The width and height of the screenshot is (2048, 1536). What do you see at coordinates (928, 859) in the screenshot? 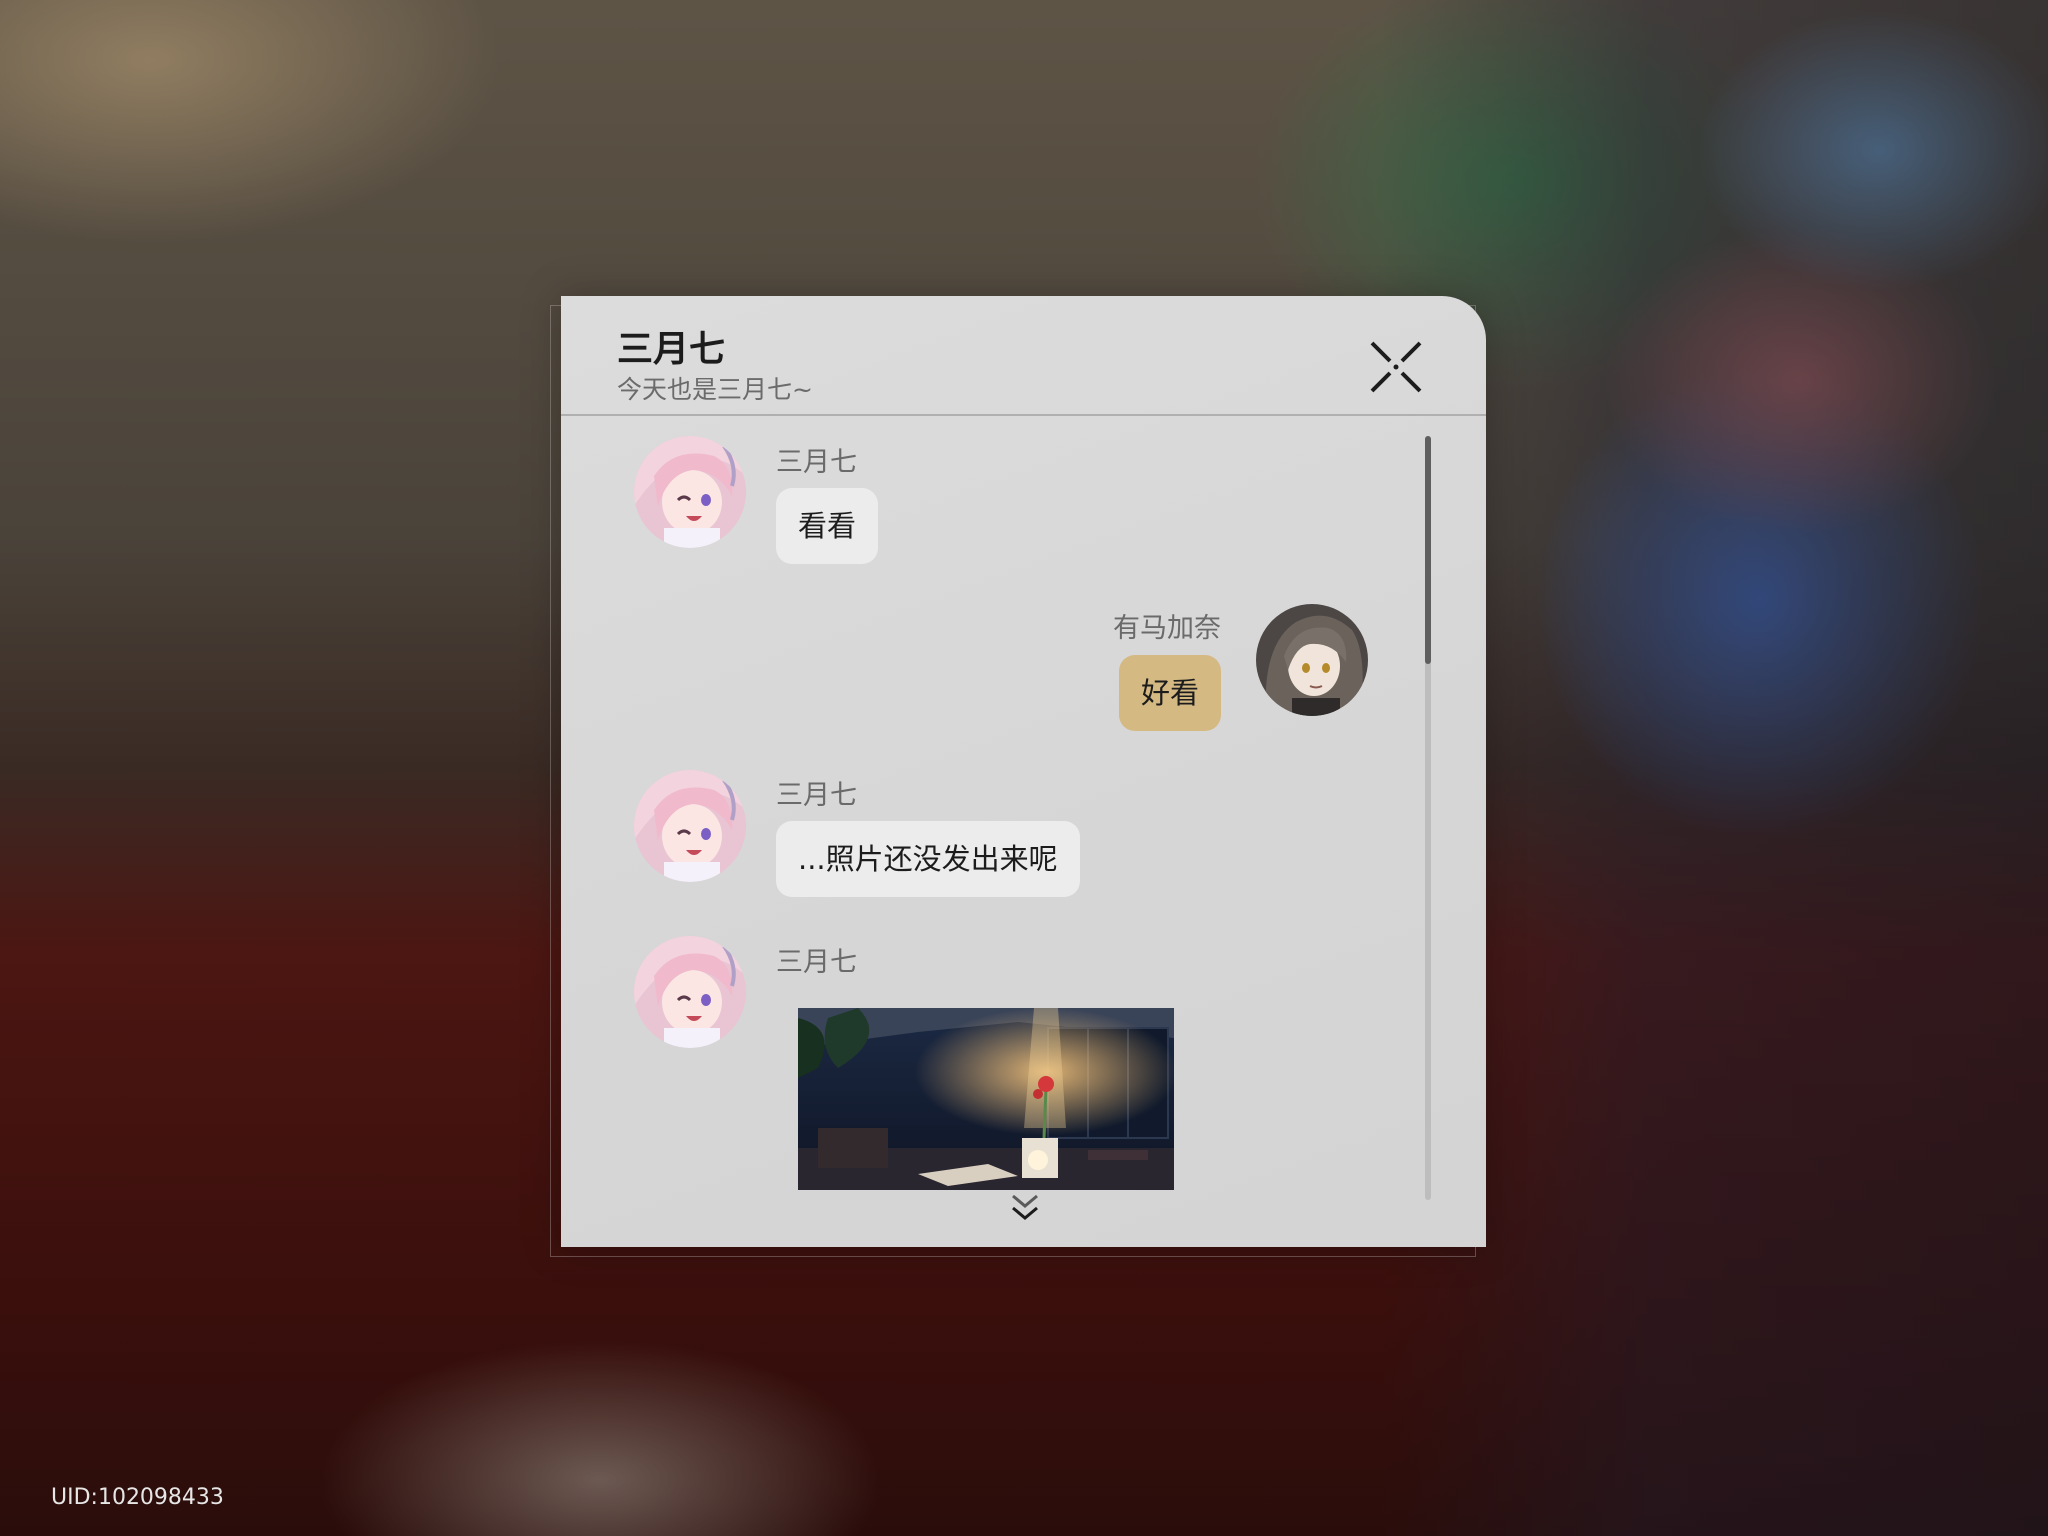
I see `message-bubble: ...照片还没发出来呢` at bounding box center [928, 859].